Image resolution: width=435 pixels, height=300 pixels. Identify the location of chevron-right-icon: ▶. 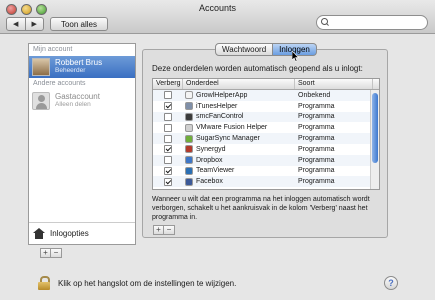
(34, 24).